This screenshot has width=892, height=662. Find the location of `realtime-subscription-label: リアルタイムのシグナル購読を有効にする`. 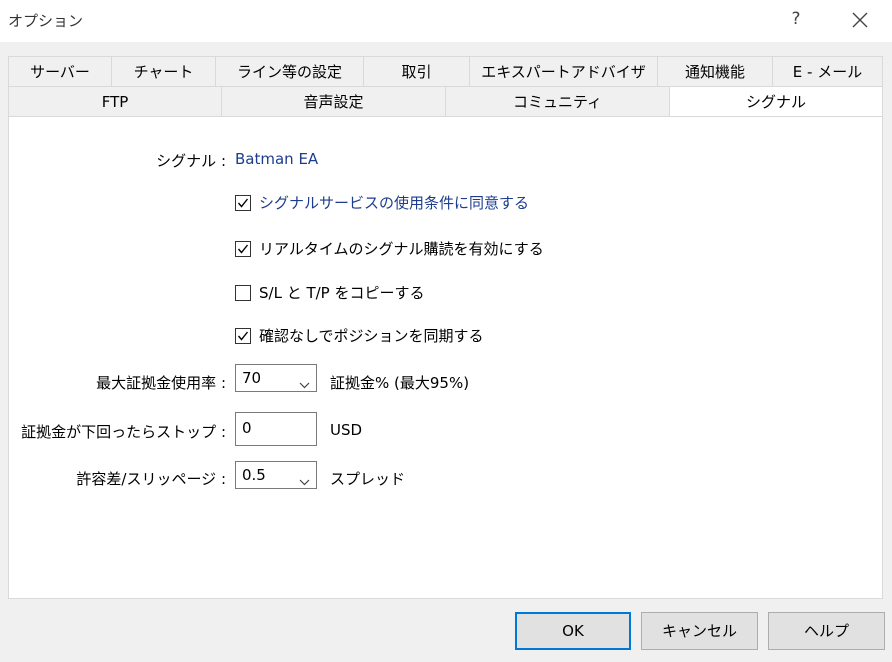

realtime-subscription-label: リアルタイムのシグナル購読を有効にする is located at coordinates (401, 249).